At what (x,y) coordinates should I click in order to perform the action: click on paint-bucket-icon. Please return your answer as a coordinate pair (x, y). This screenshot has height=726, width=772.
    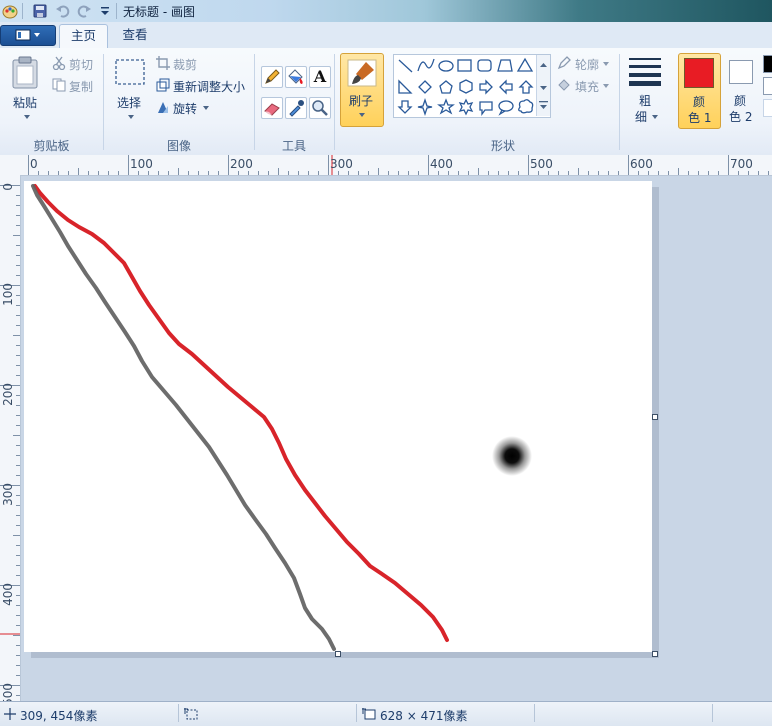
    Looking at the image, I should click on (295, 76).